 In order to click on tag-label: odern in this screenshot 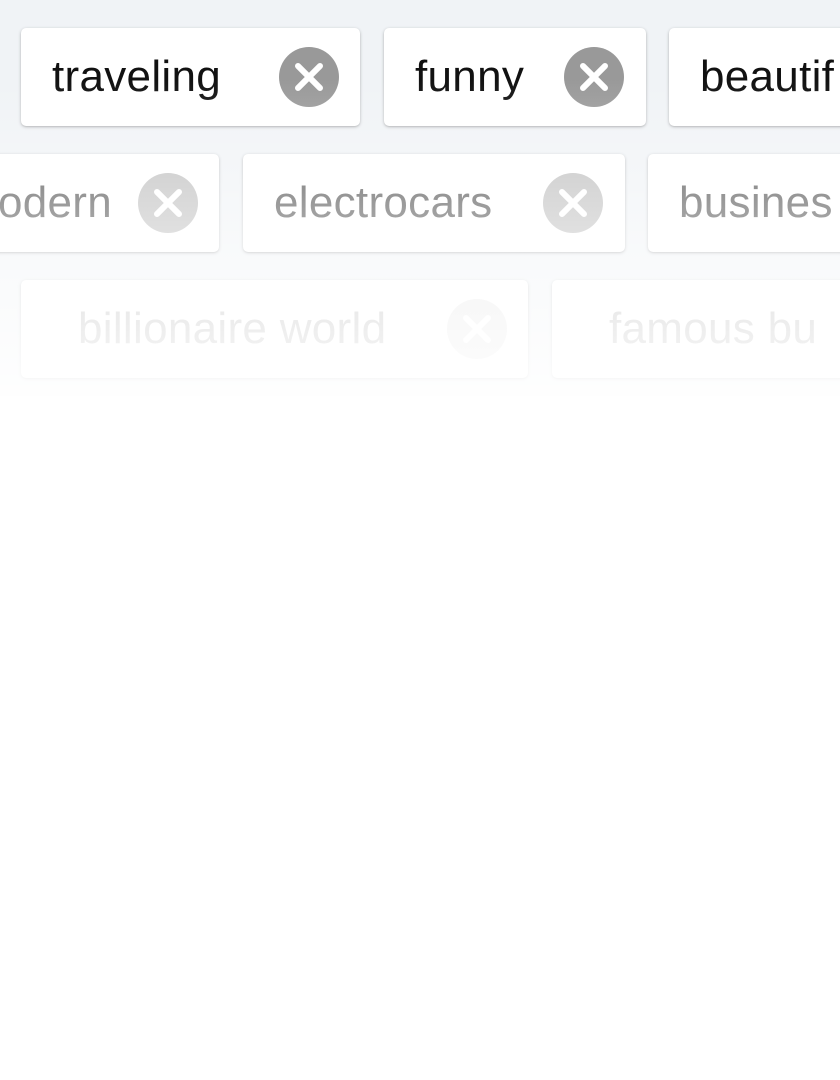, I will do `click(56, 202)`.